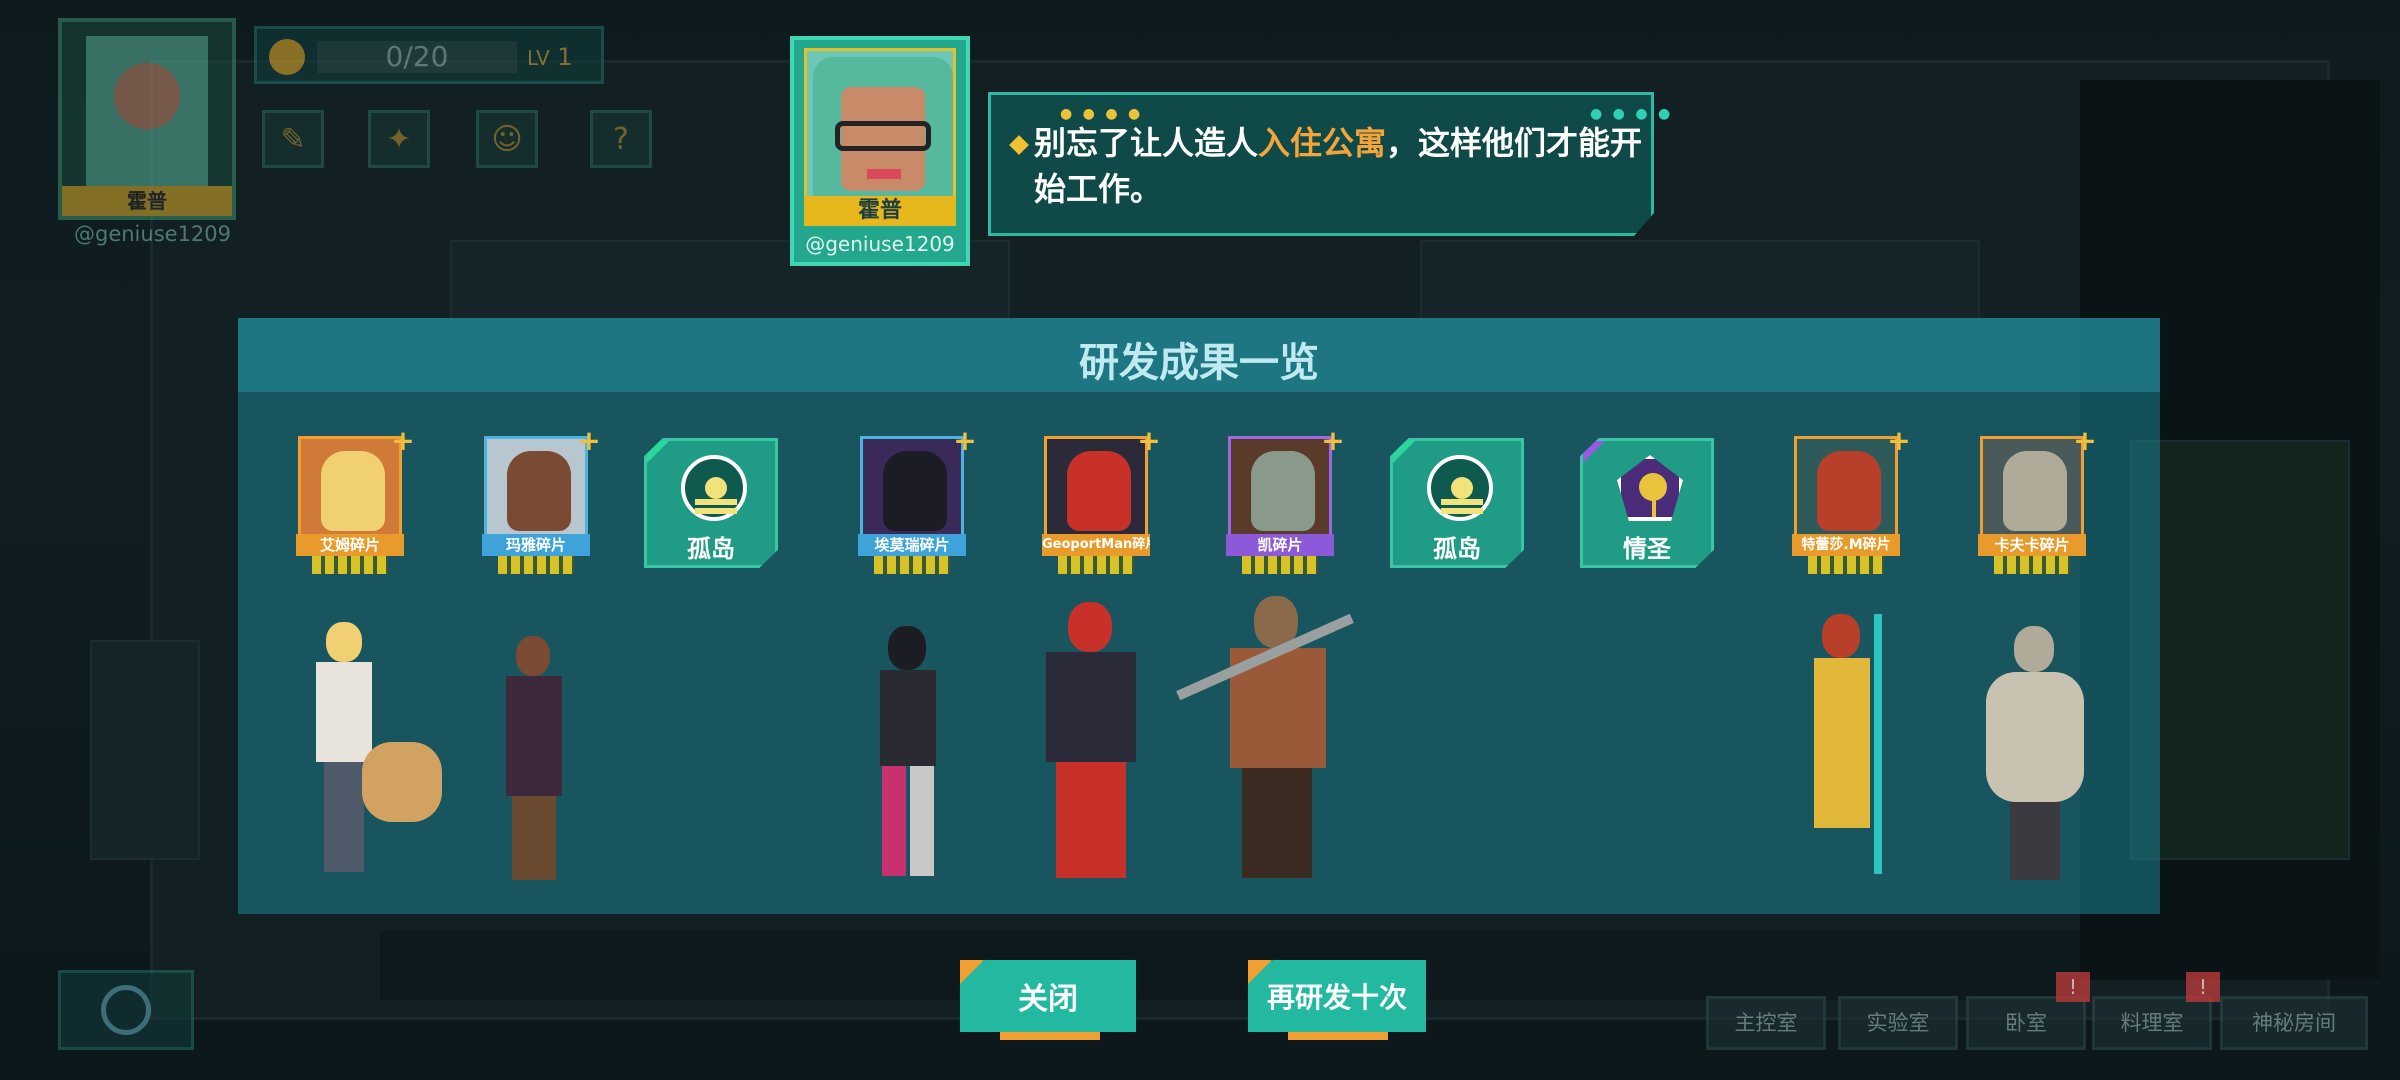 This screenshot has height=1080, width=2400. Describe the element at coordinates (2026, 1023) in the screenshot. I see `nav-tab-bedroom: 卧室` at that location.